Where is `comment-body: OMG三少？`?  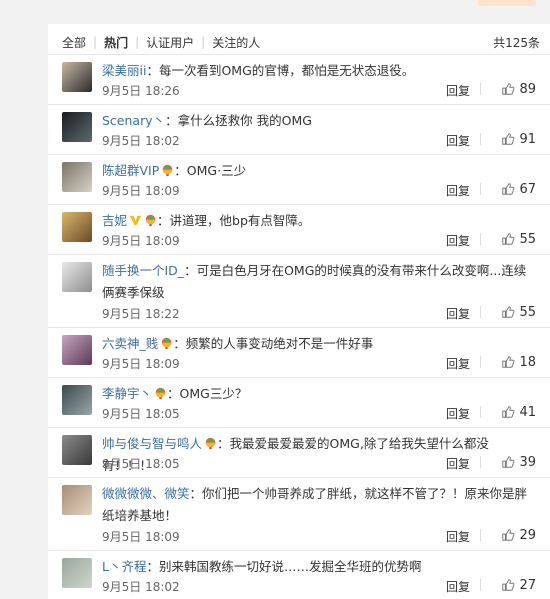
comment-body: OMG三少？ is located at coordinates (213, 393).